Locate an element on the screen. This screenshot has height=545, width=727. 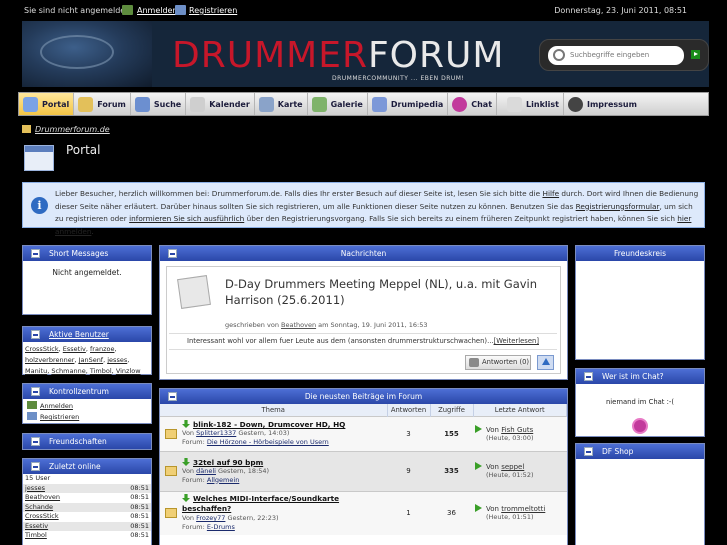
user-link: Manitu is located at coordinates (36, 371).